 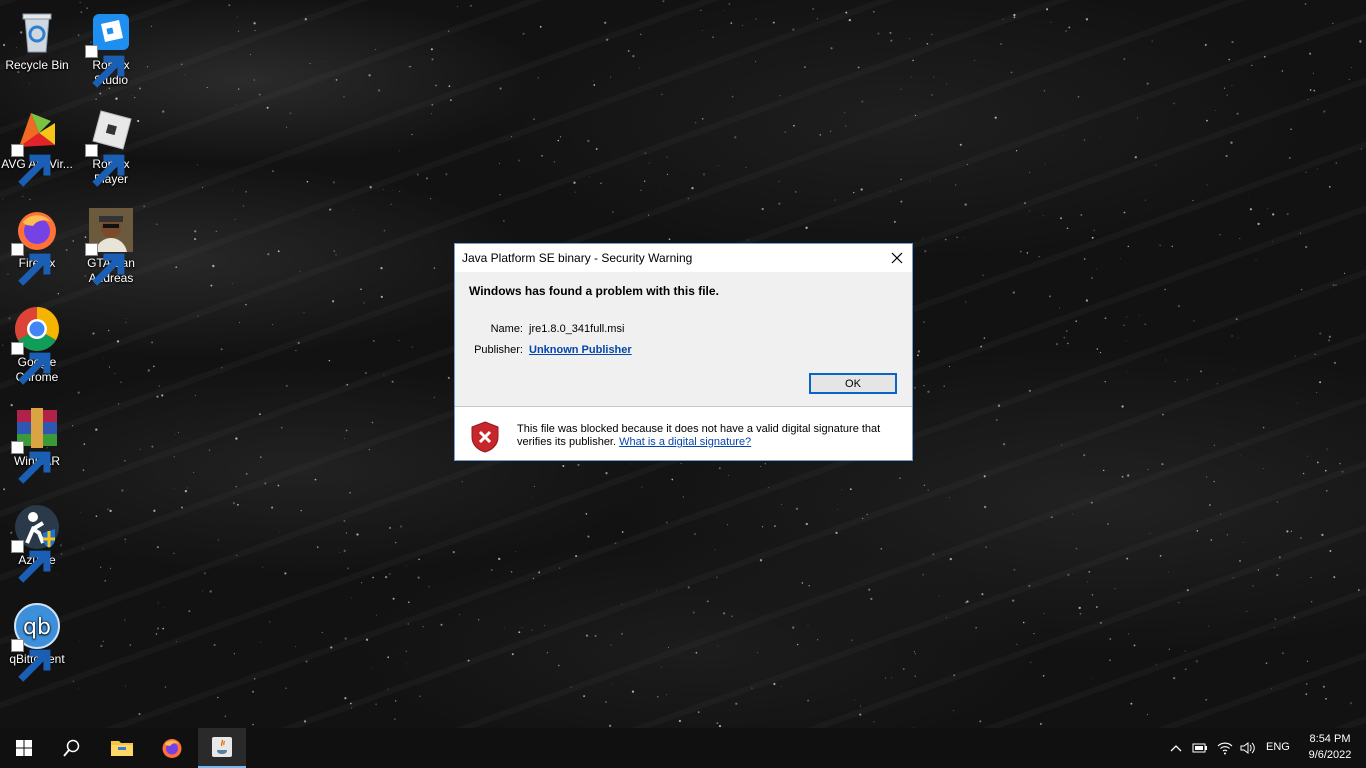 I want to click on java-icon, so click(x=222, y=747).